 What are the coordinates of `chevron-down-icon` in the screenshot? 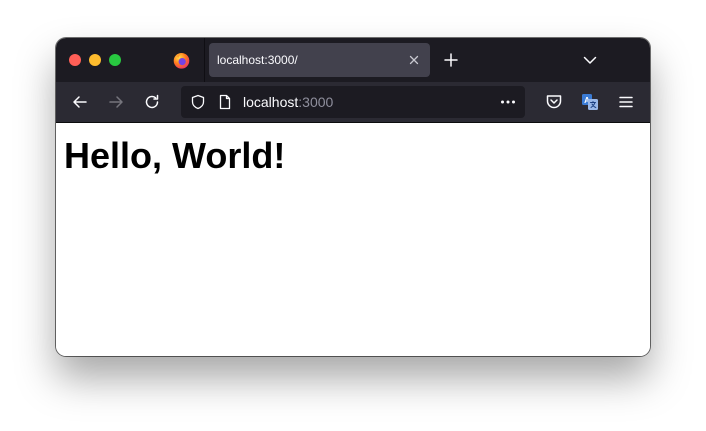 It's located at (590, 60).